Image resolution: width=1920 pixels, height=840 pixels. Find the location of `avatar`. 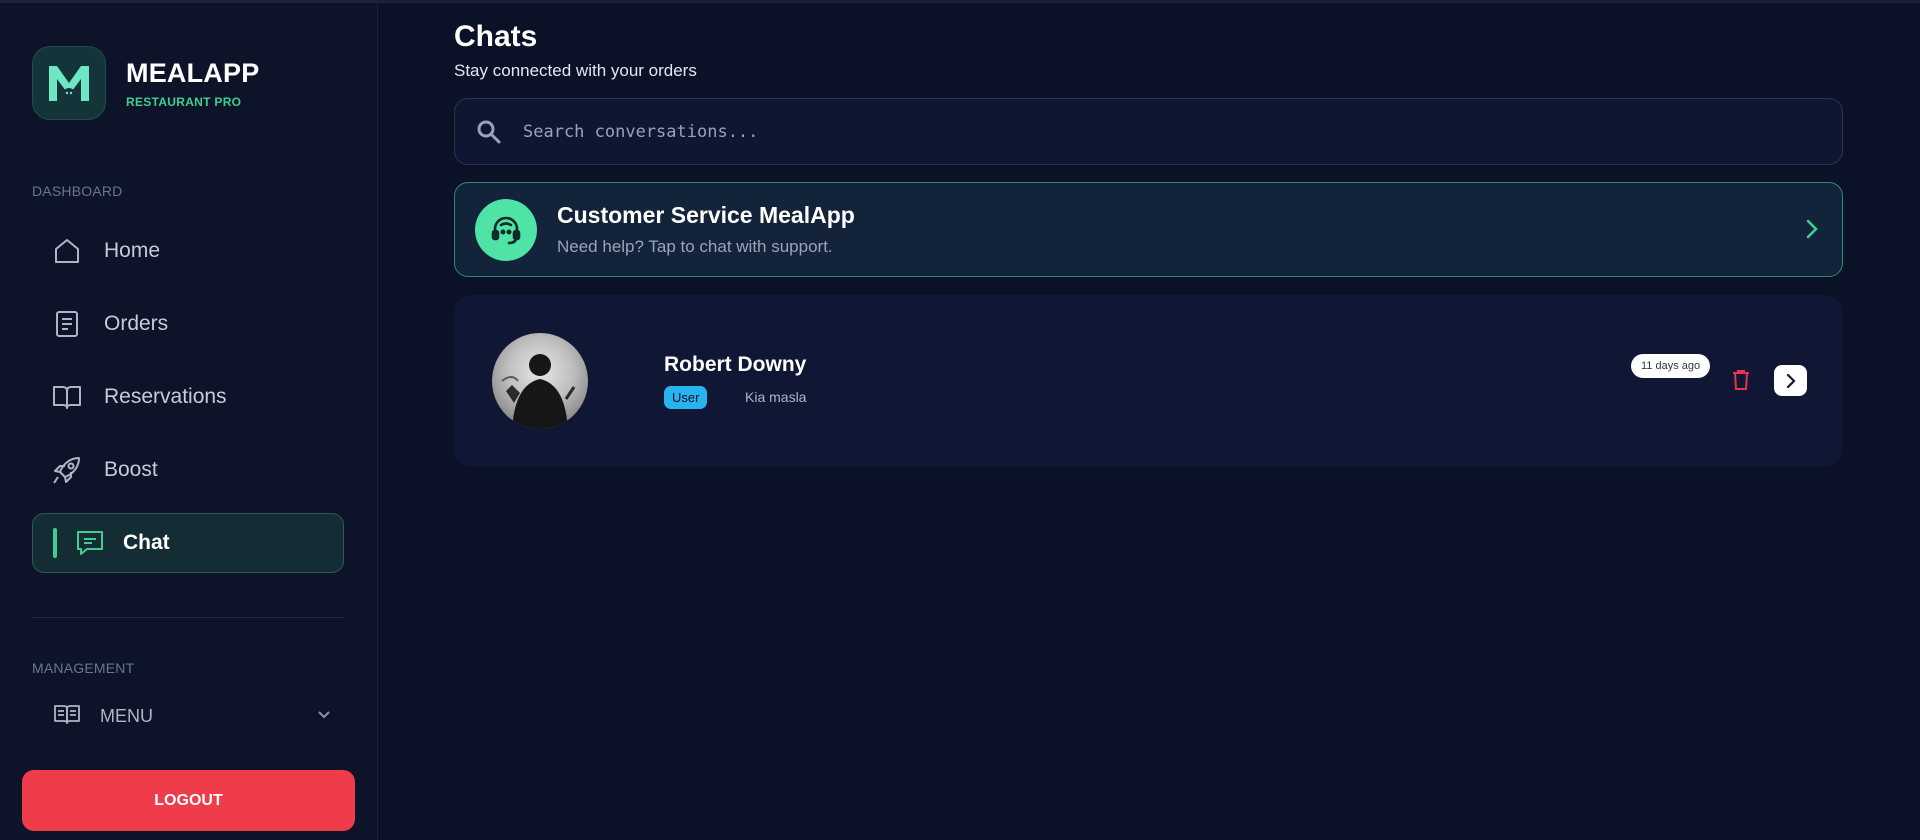

avatar is located at coordinates (540, 381).